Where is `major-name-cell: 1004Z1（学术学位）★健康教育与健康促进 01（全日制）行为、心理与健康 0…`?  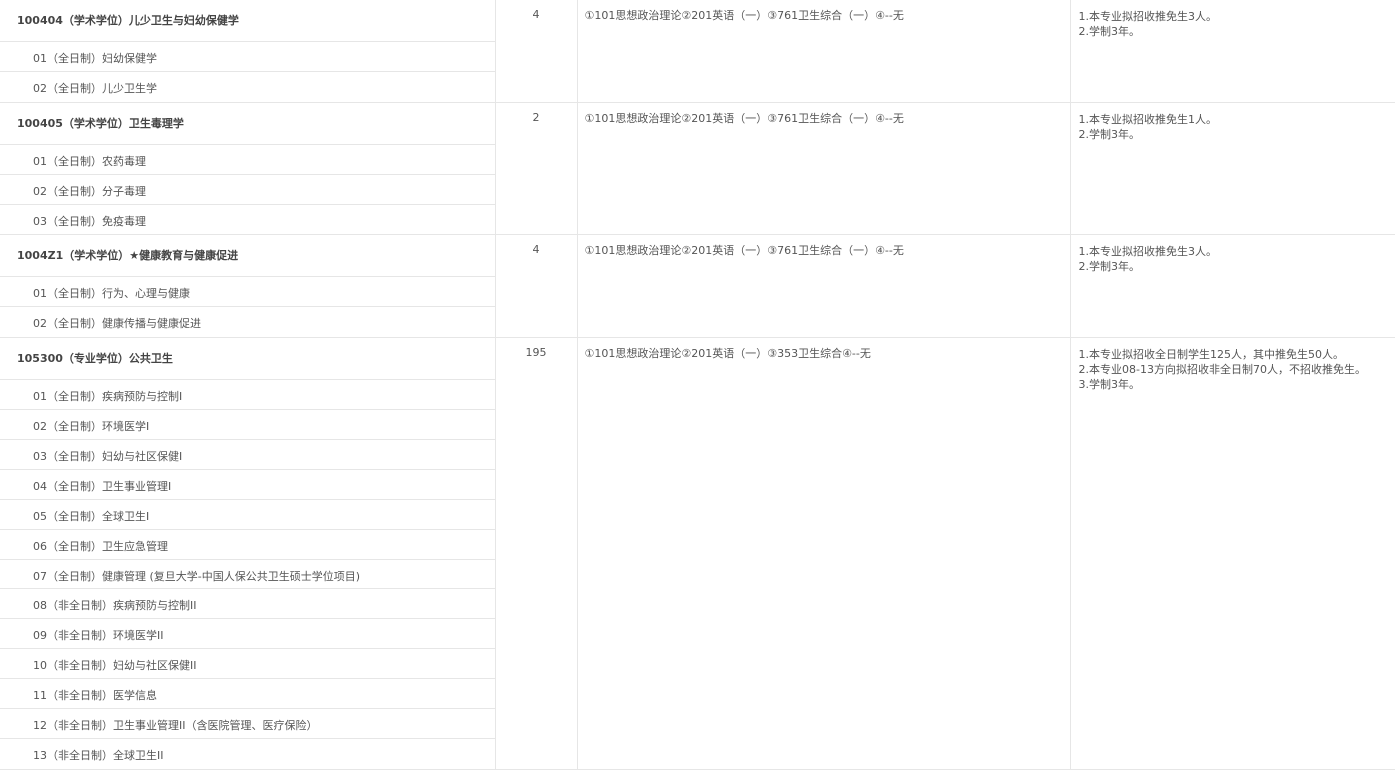
major-name-cell: 1004Z1（学术学位）★健康教育与健康促进 01（全日制）行为、心理与健康 0… is located at coordinates (247, 286).